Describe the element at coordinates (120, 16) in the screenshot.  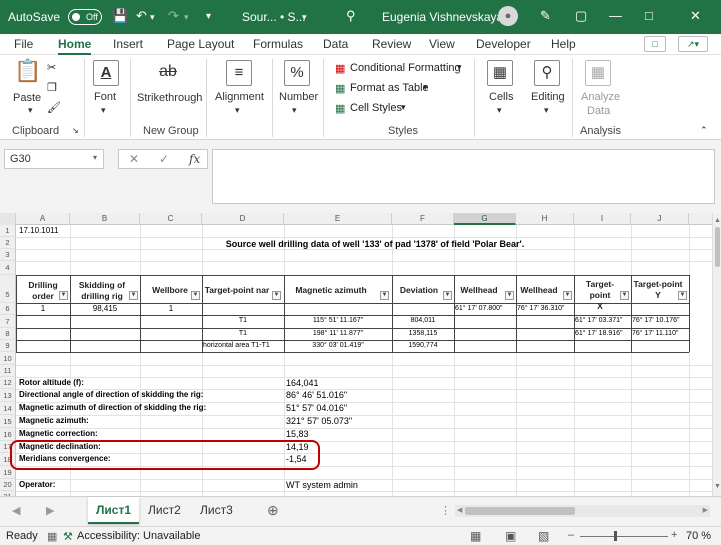
I see `save-icon: 💾` at that location.